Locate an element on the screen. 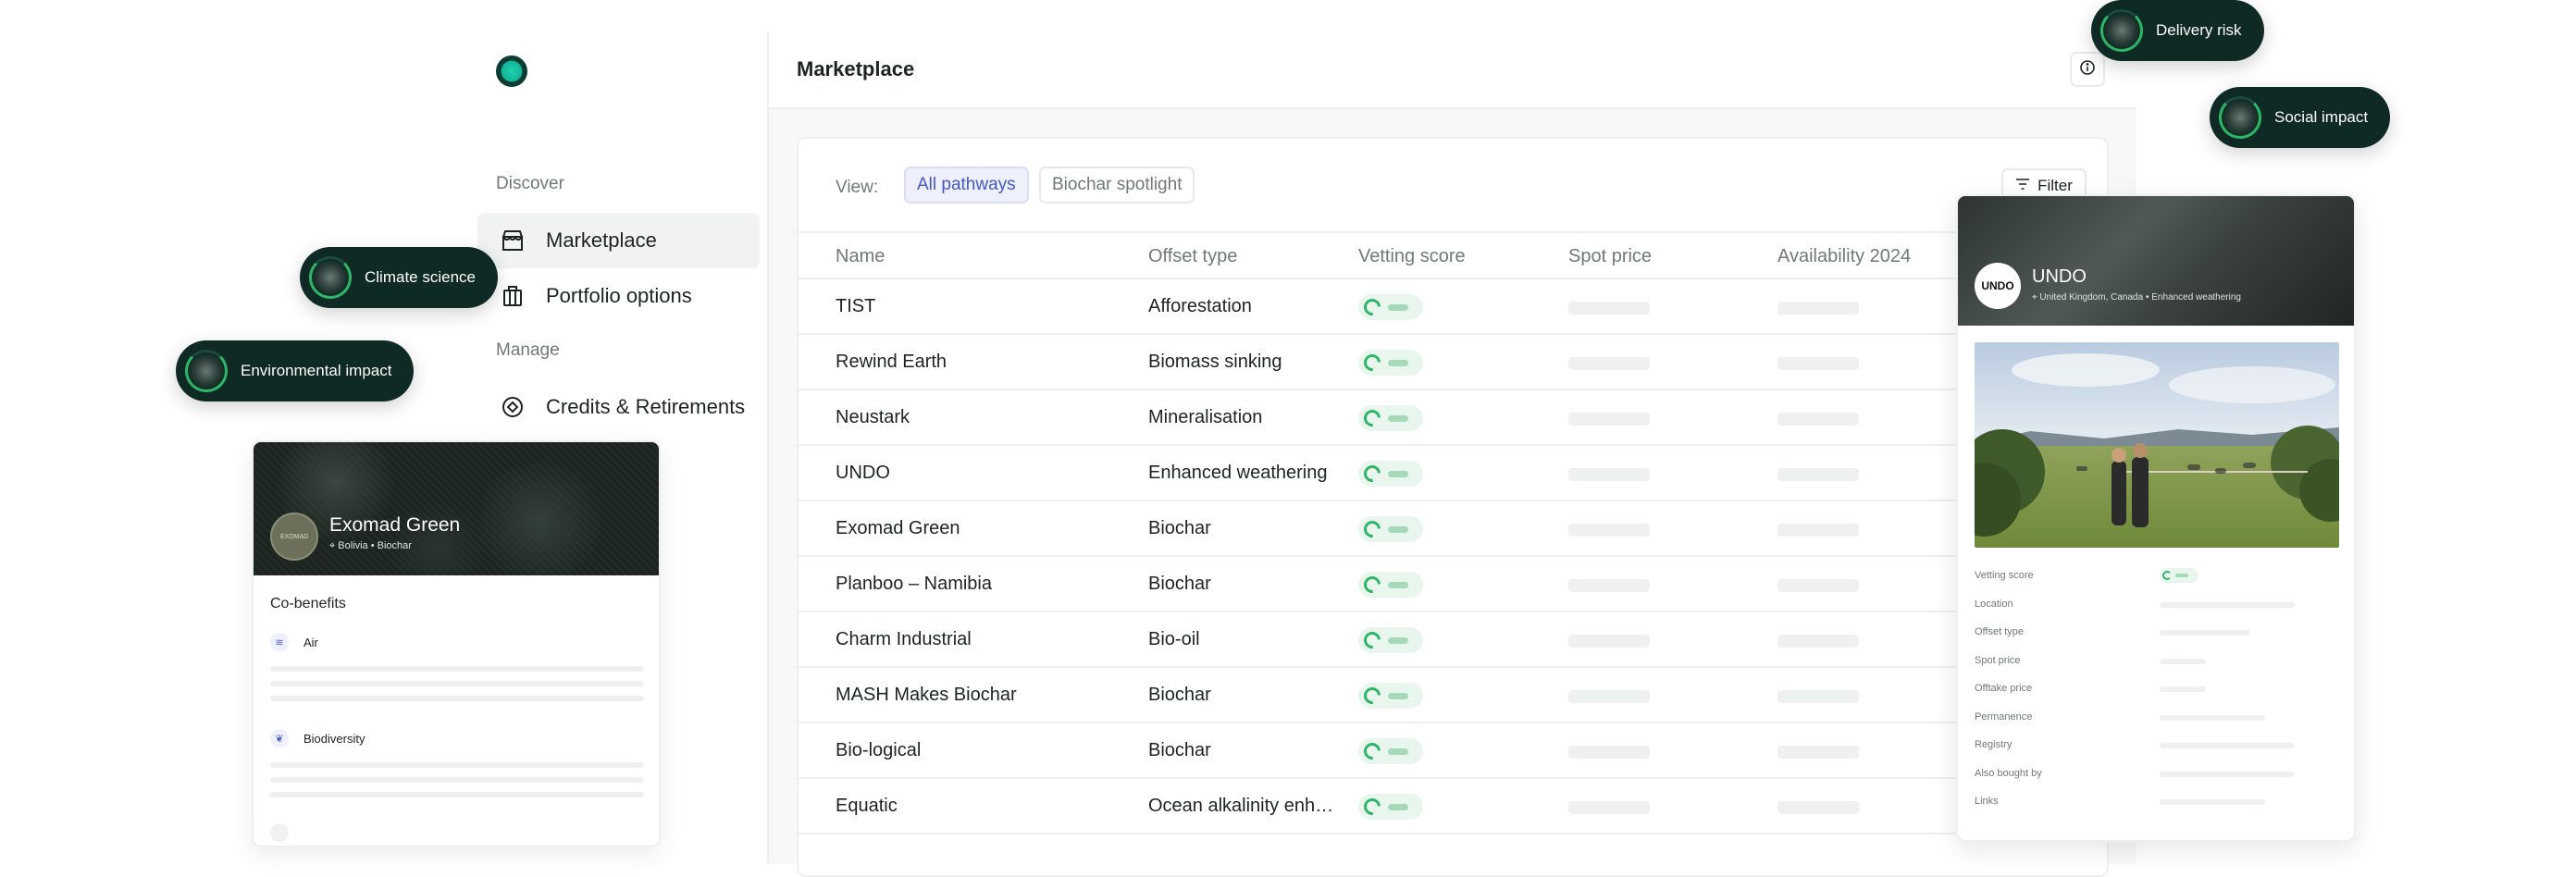 The height and width of the screenshot is (877, 2576). sidebar-item-portfolio-options: Portfolio options is located at coordinates (619, 296).